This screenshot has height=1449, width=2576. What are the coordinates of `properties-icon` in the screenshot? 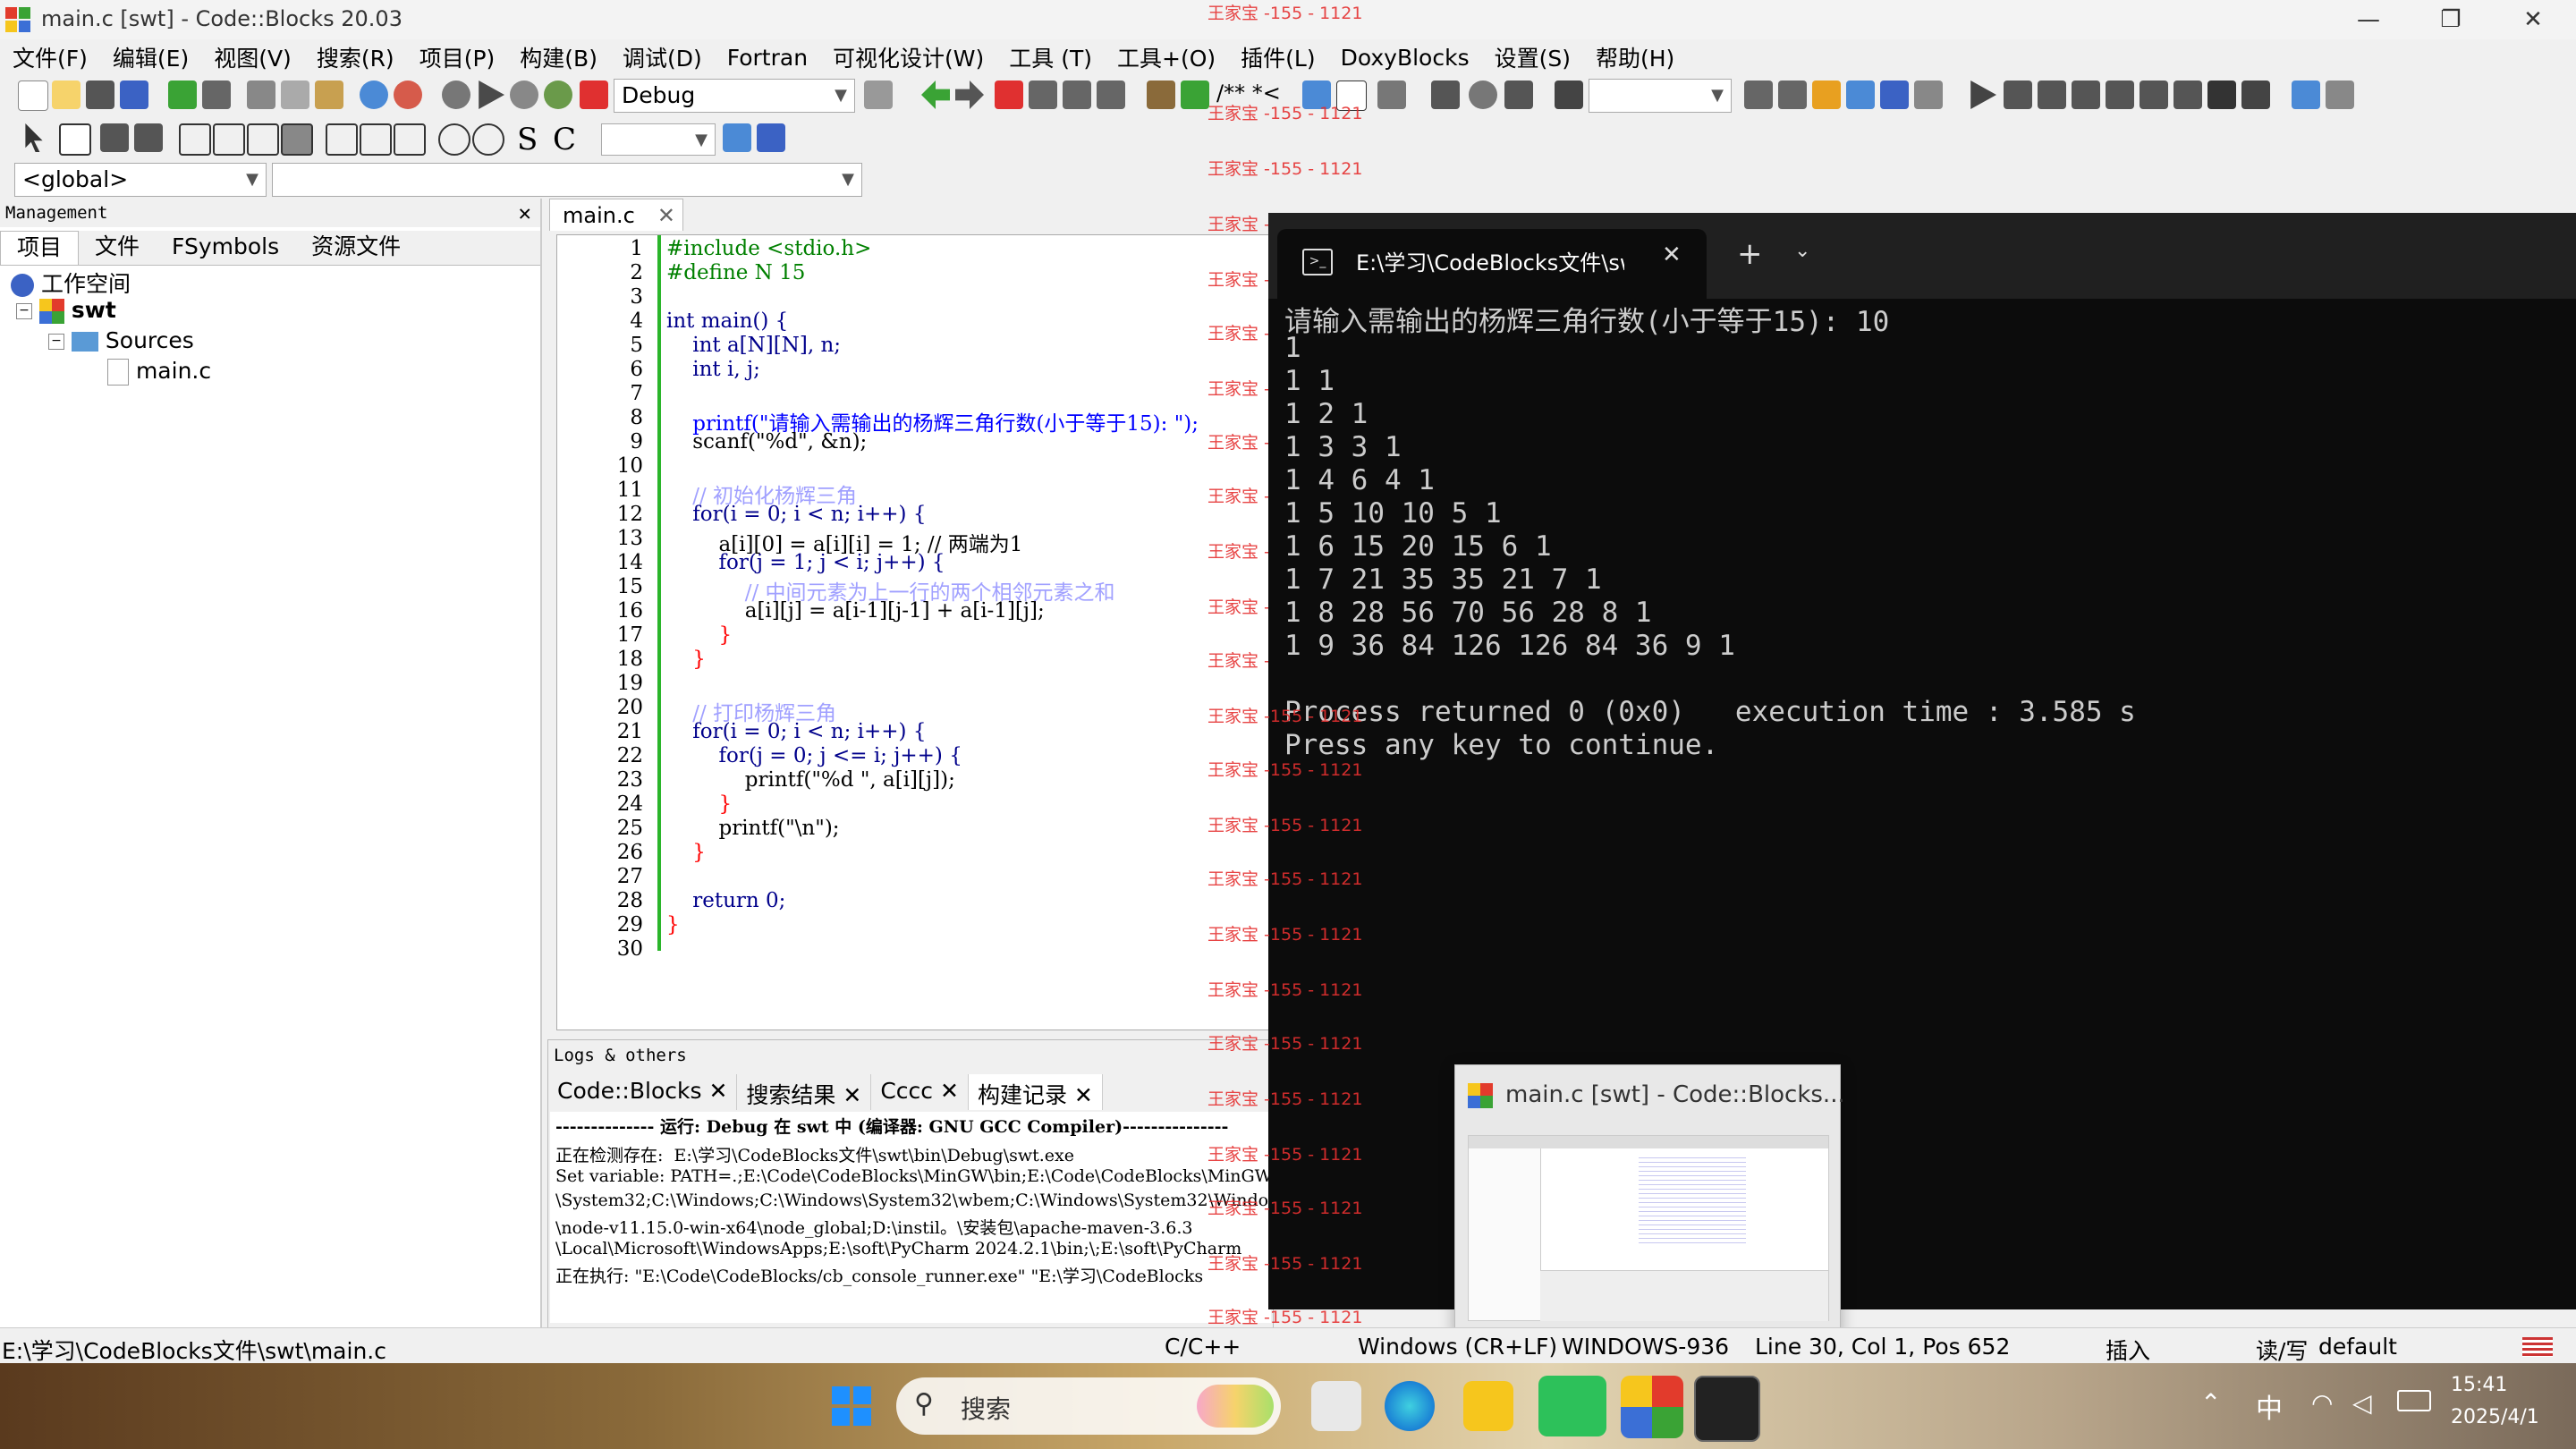 It's located at (771, 137).